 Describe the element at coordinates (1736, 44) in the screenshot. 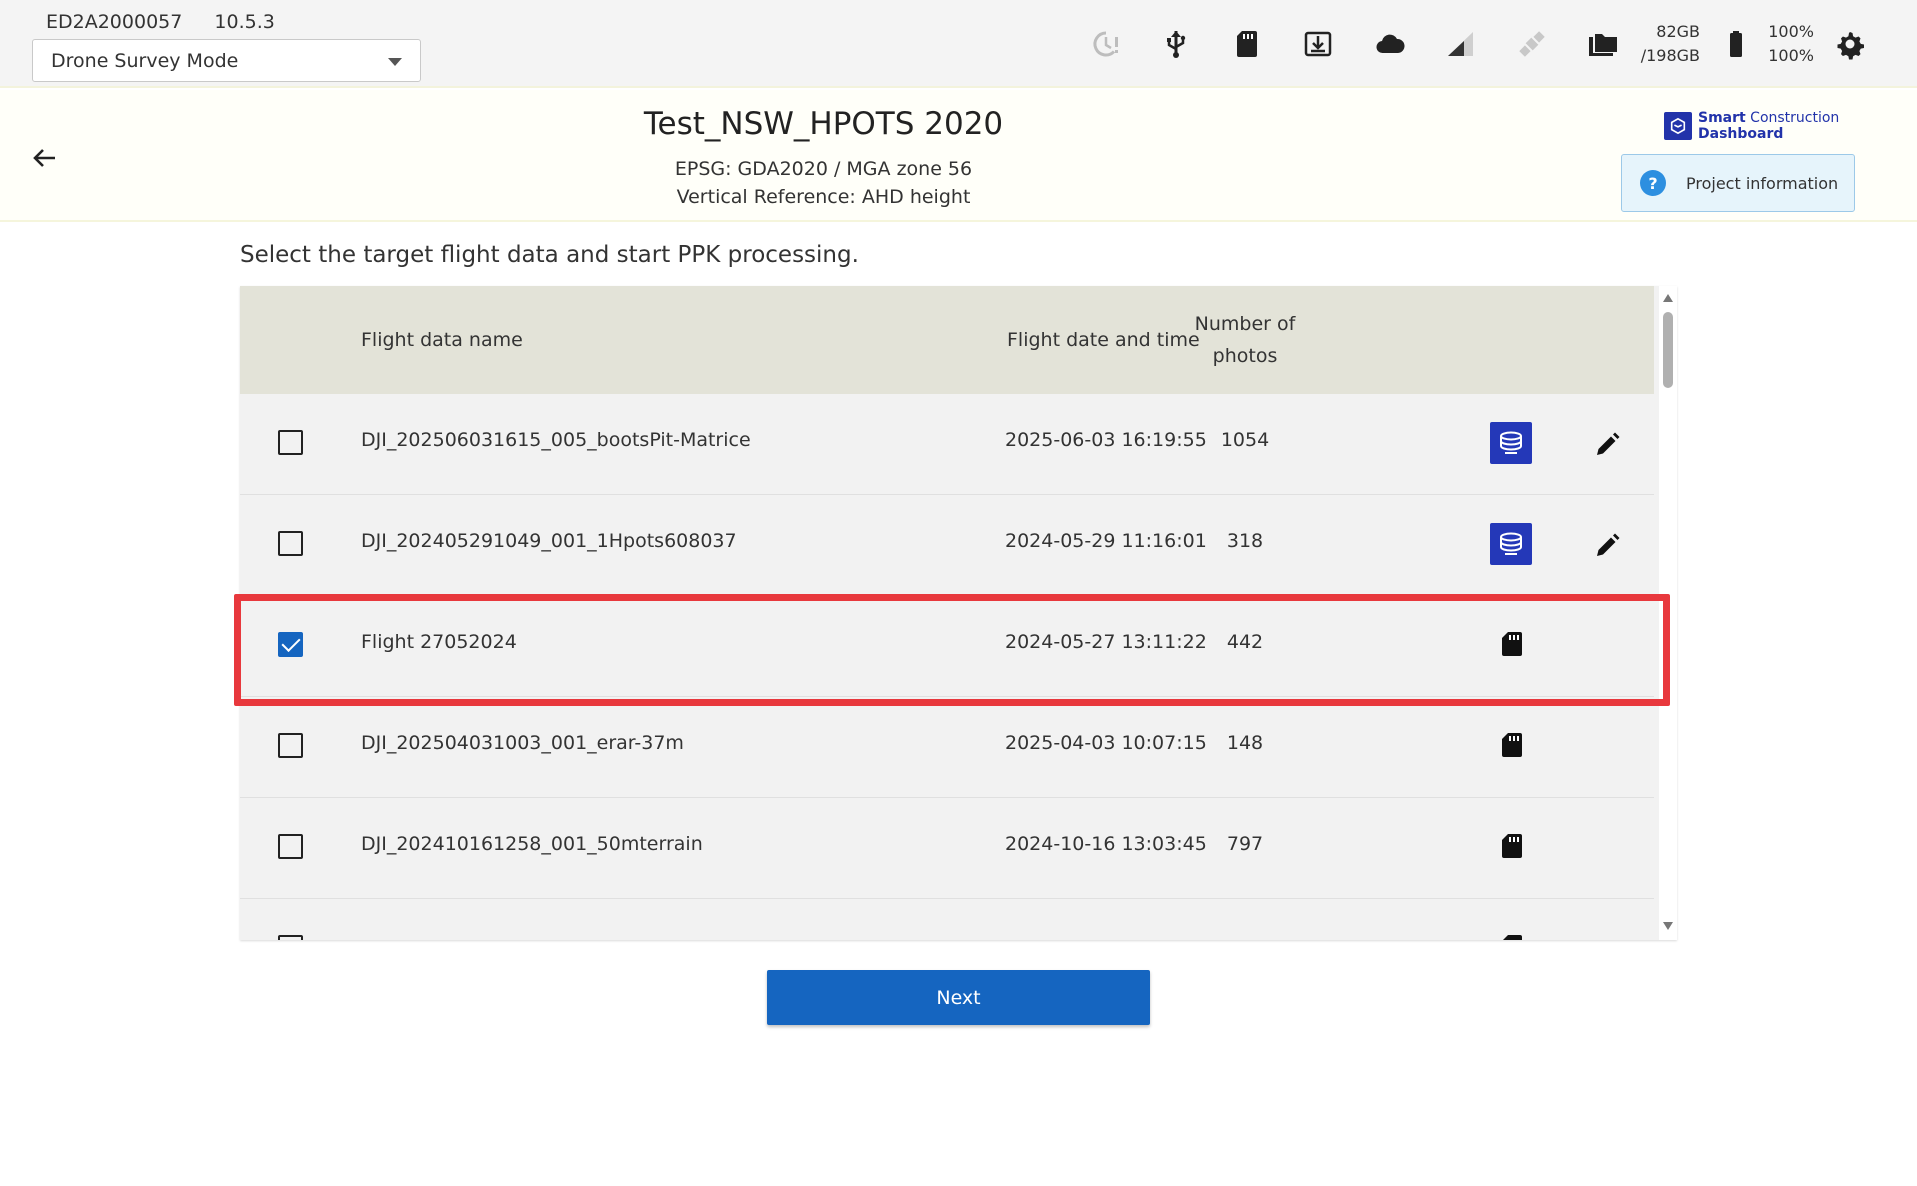

I see `battery-icon` at that location.